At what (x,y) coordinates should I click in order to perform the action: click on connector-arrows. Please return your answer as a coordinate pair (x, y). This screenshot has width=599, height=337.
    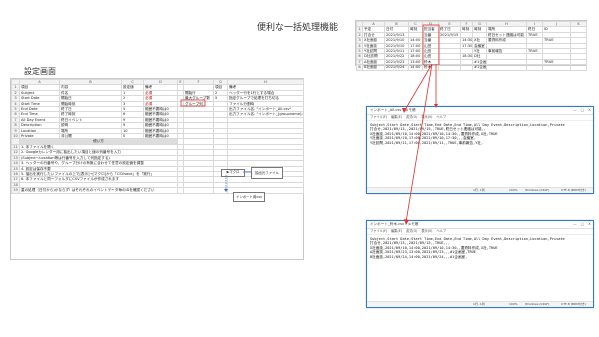
    Looking at the image, I should click on (420, 144).